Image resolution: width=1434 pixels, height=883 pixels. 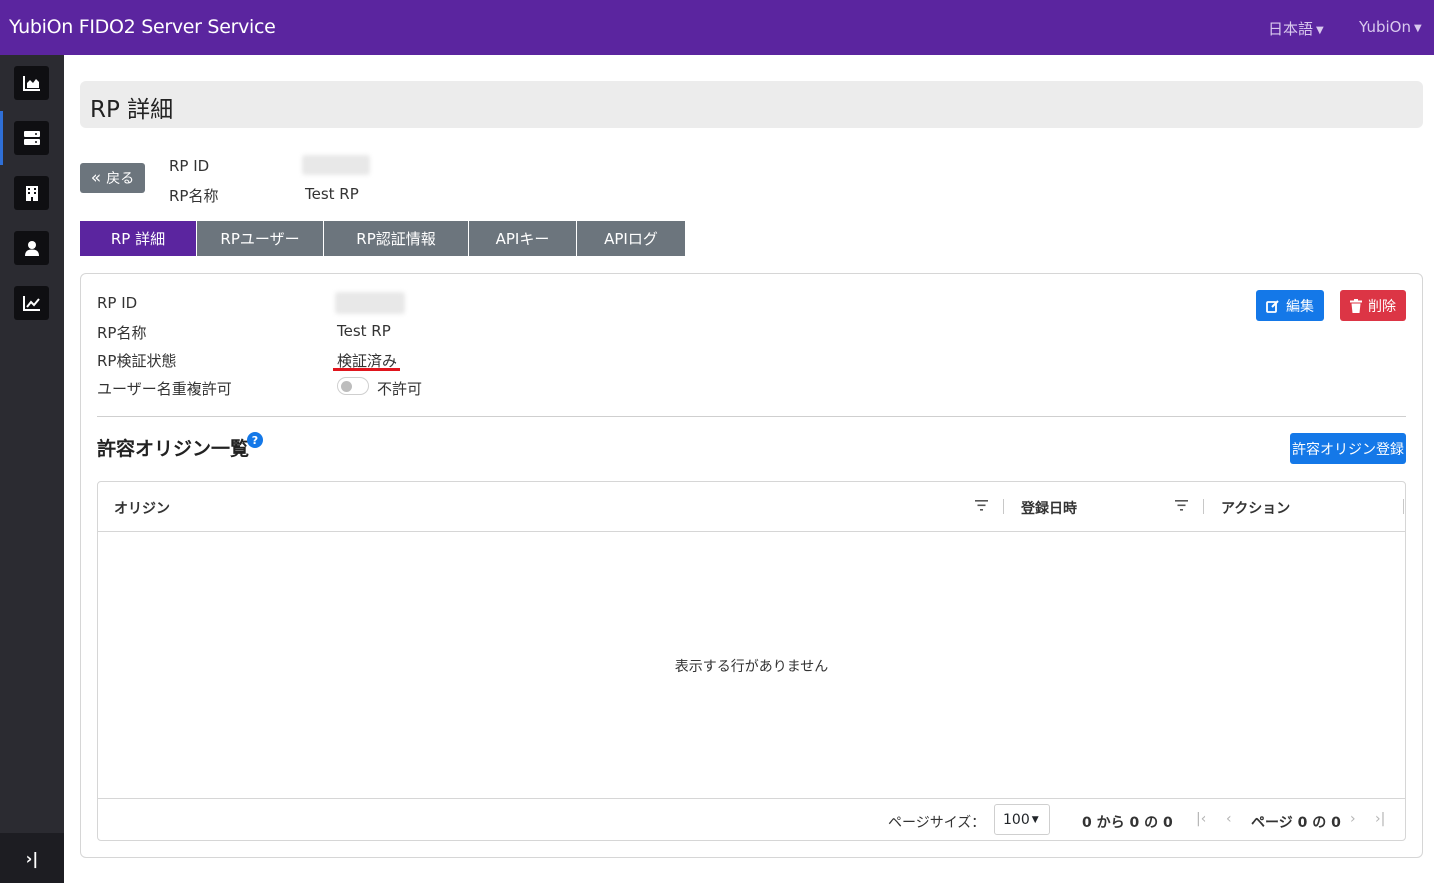 I want to click on first-page-icon: |‹, so click(x=1201, y=819).